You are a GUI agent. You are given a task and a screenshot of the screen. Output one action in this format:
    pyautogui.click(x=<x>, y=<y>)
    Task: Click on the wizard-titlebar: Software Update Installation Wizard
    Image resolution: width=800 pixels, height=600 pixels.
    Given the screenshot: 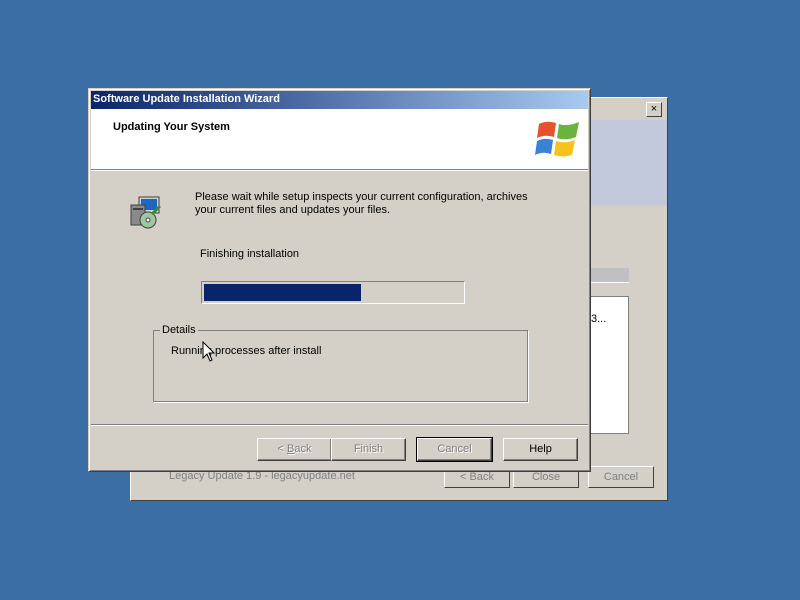 What is the action you would take?
    pyautogui.click(x=339, y=100)
    